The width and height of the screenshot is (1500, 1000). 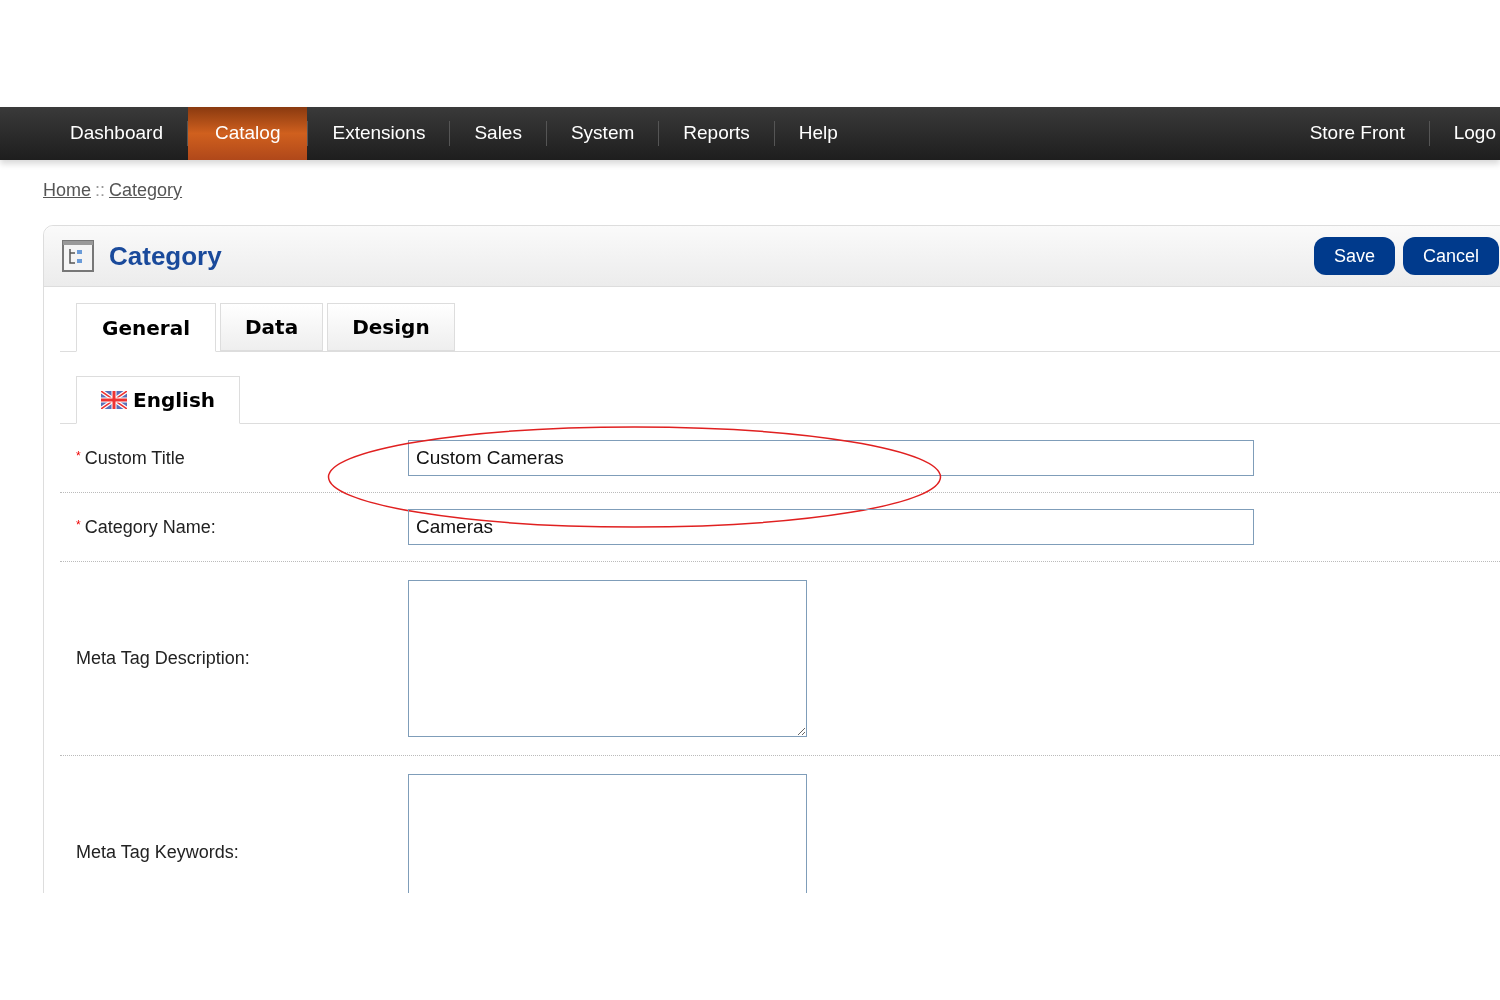 I want to click on field-label: Category Name:, so click(x=150, y=527).